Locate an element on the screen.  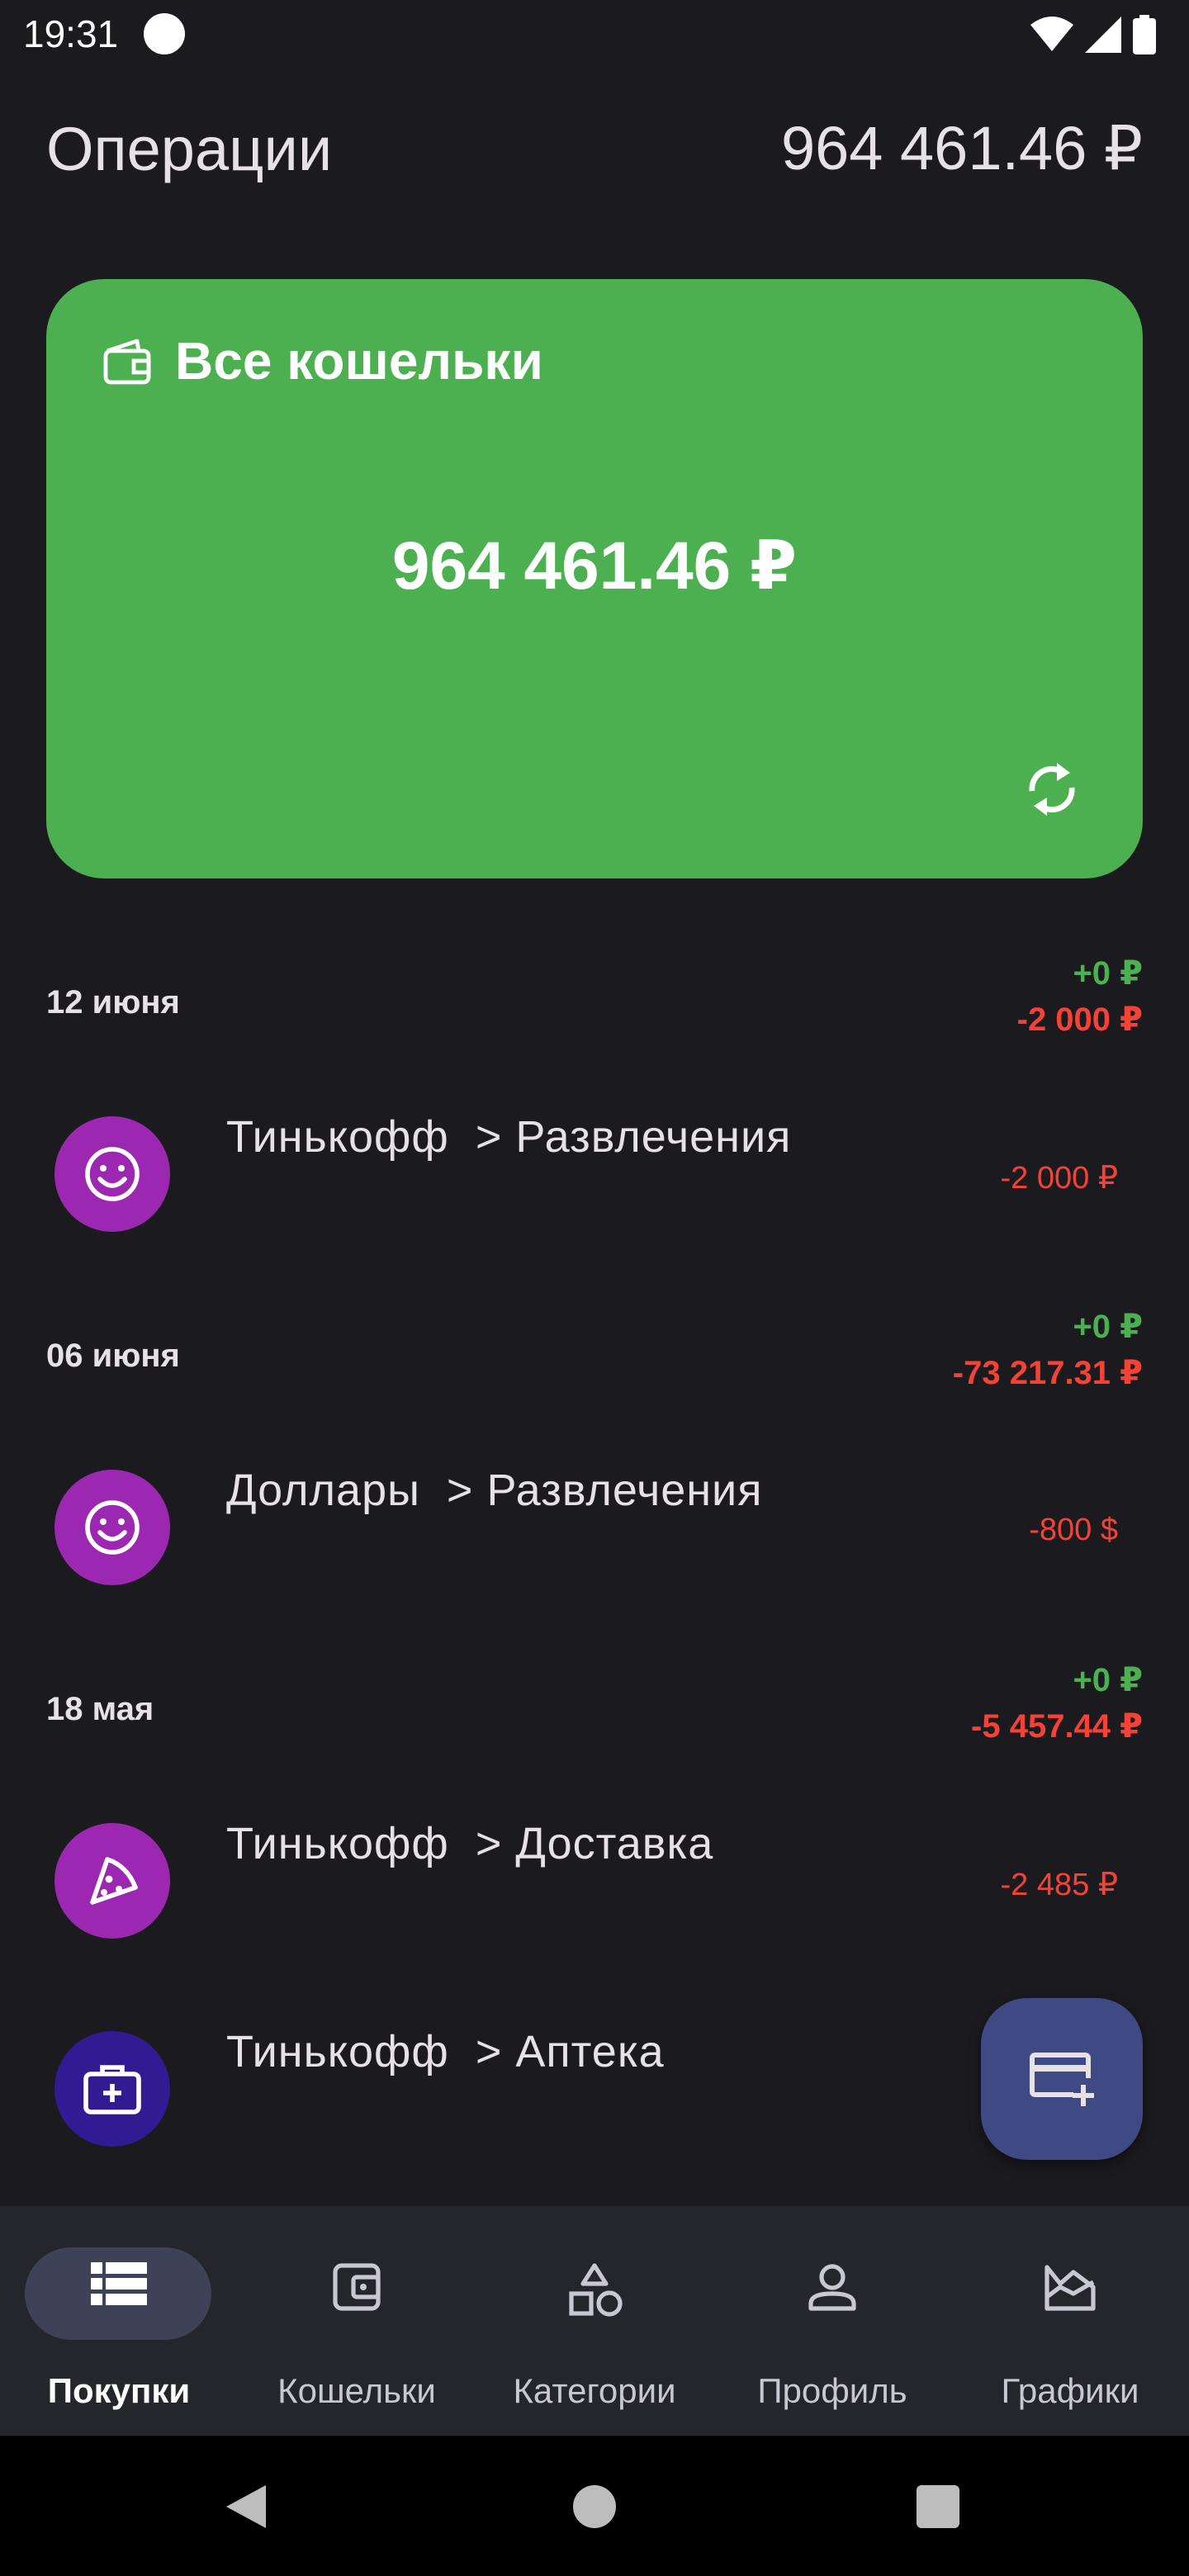
home-icon is located at coordinates (594, 2506).